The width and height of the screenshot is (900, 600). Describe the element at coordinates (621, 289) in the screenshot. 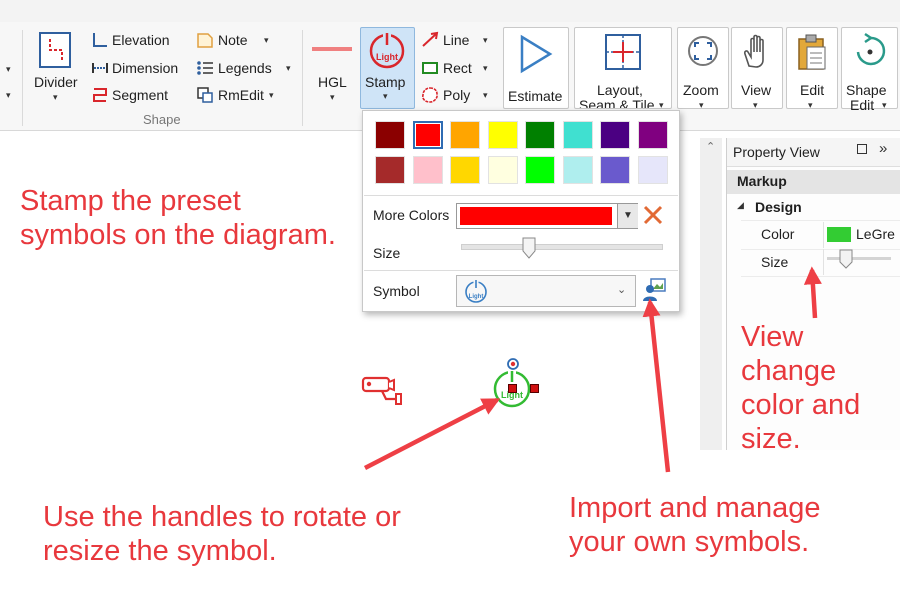

I see `symbol-dropdown-chevron-icon: ⌄` at that location.